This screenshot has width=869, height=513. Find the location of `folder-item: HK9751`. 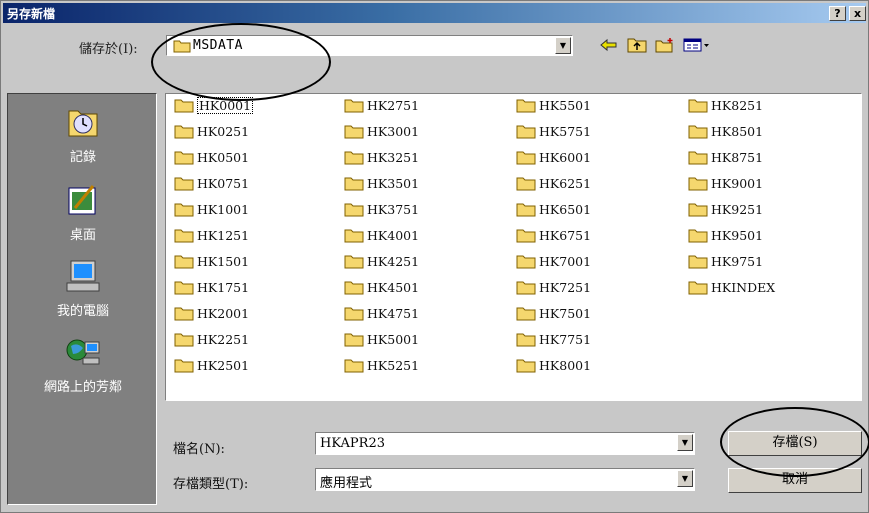

folder-item: HK9751 is located at coordinates (725, 261).